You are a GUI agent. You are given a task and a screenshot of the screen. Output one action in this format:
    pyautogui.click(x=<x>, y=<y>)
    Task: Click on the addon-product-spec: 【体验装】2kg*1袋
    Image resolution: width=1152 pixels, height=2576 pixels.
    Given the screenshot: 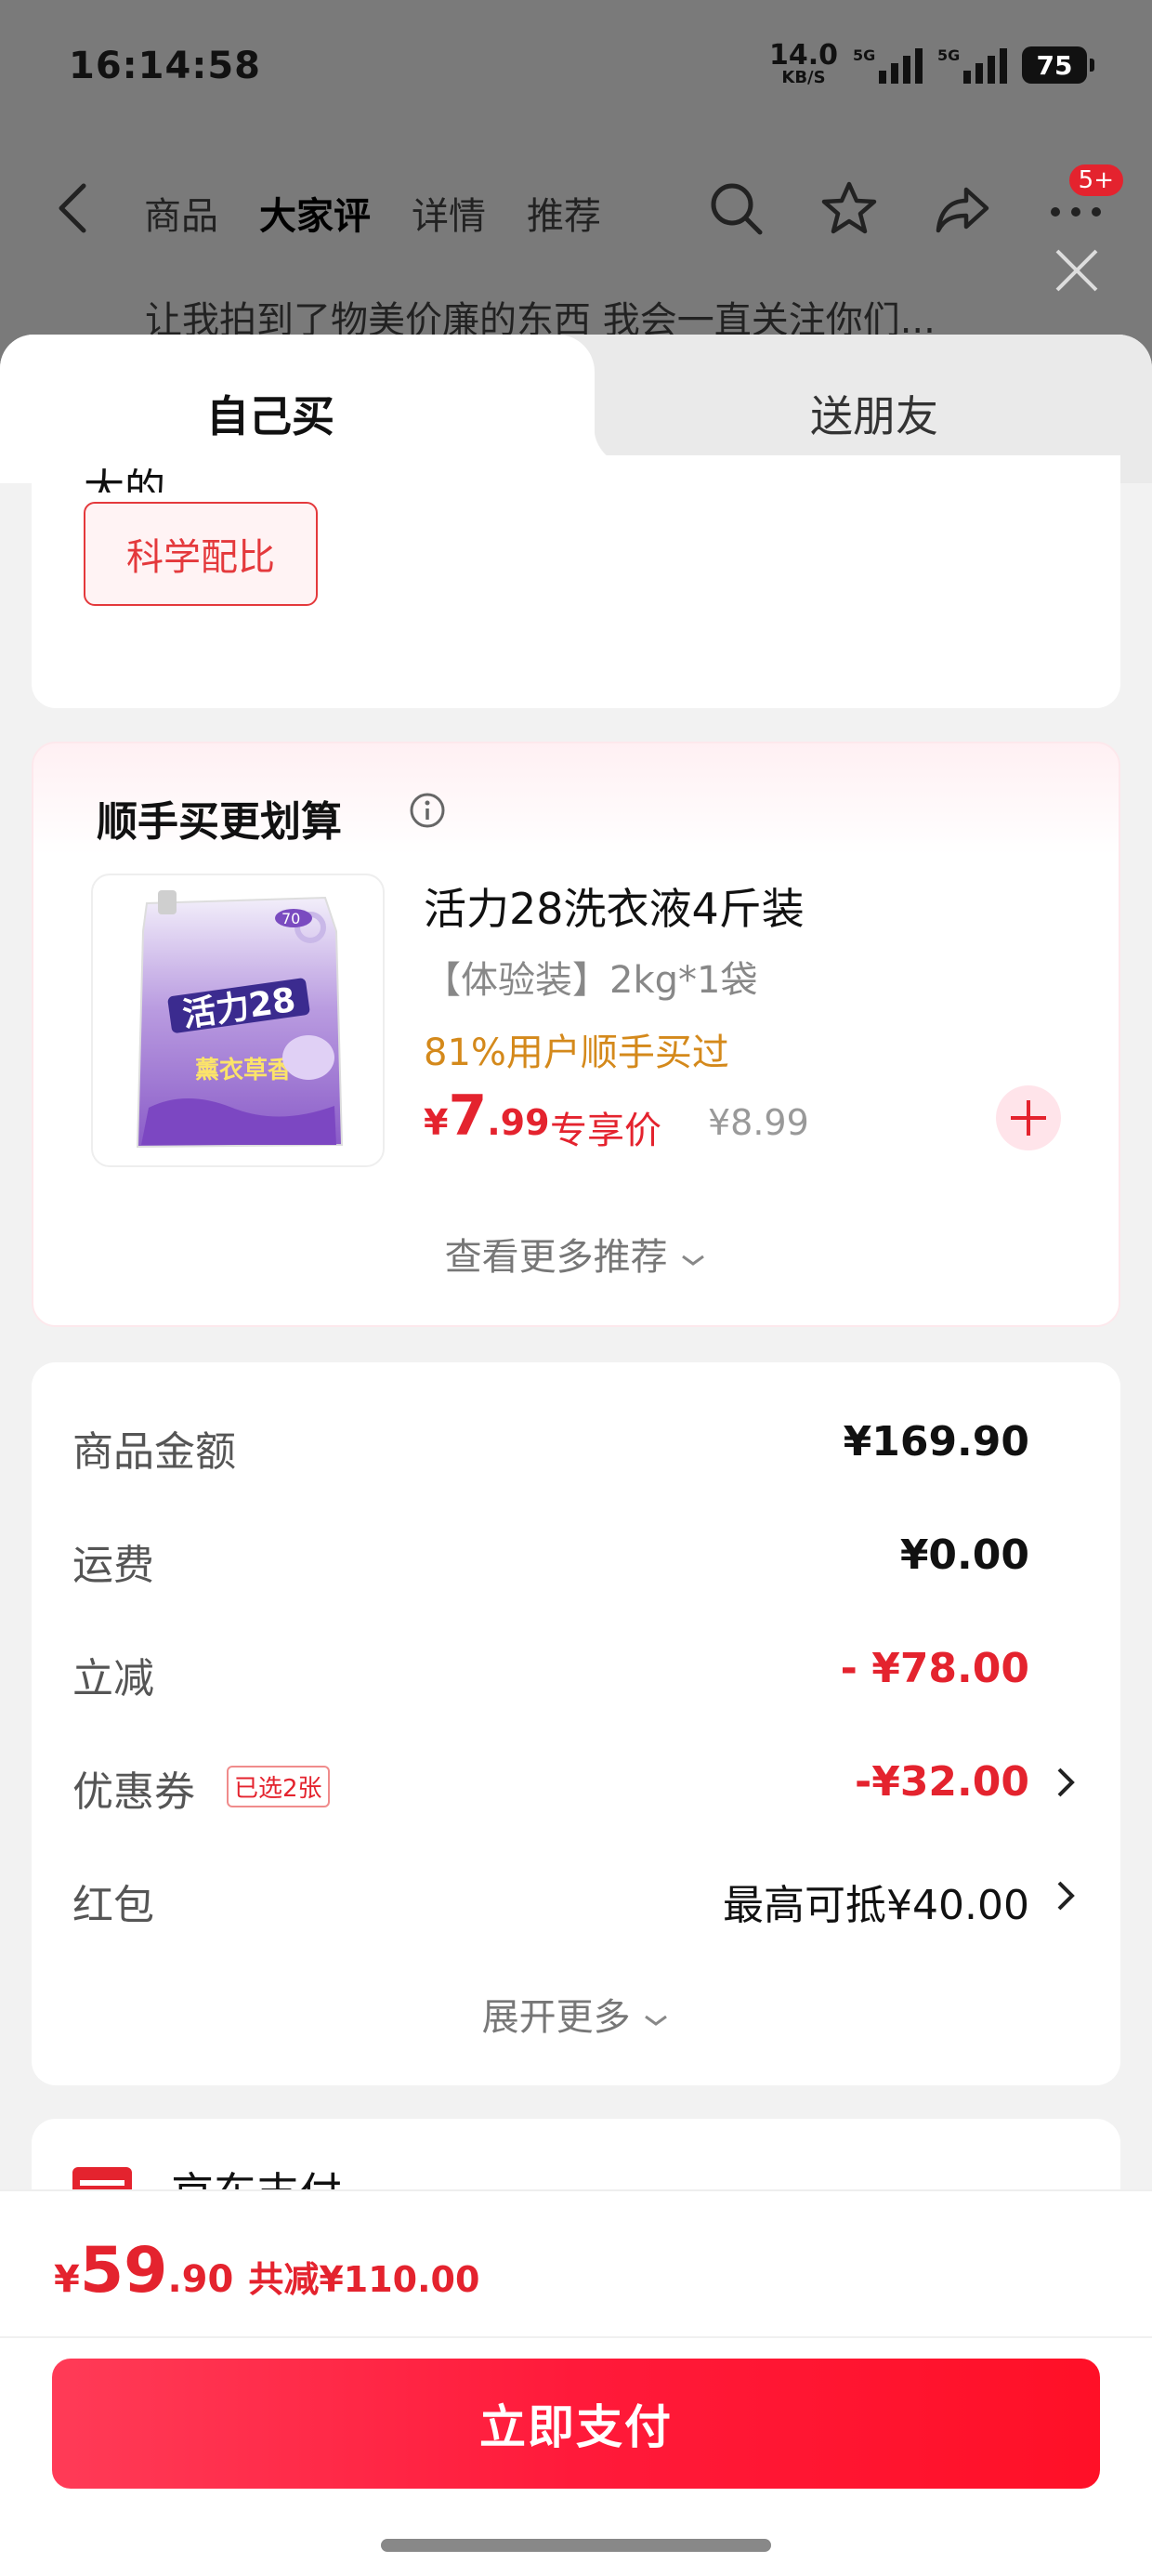 What is the action you would take?
    pyautogui.click(x=591, y=980)
    